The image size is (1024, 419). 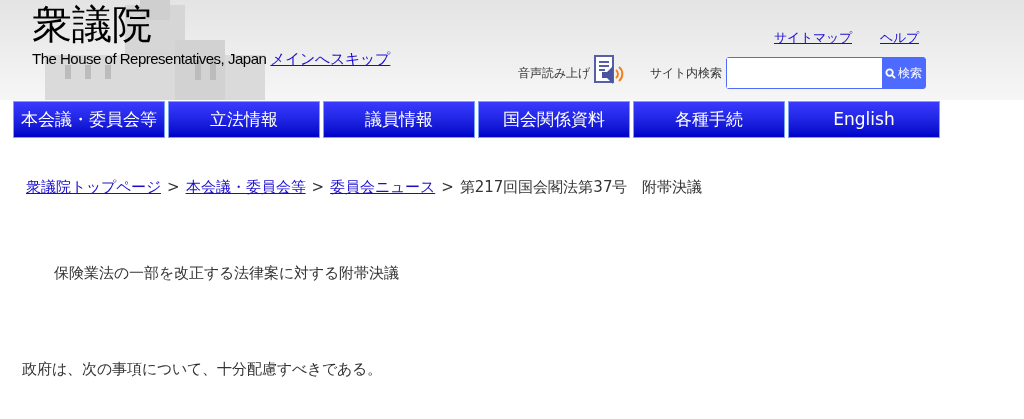 I want to click on nav-tab: 本会議・委員会等, so click(x=89, y=119).